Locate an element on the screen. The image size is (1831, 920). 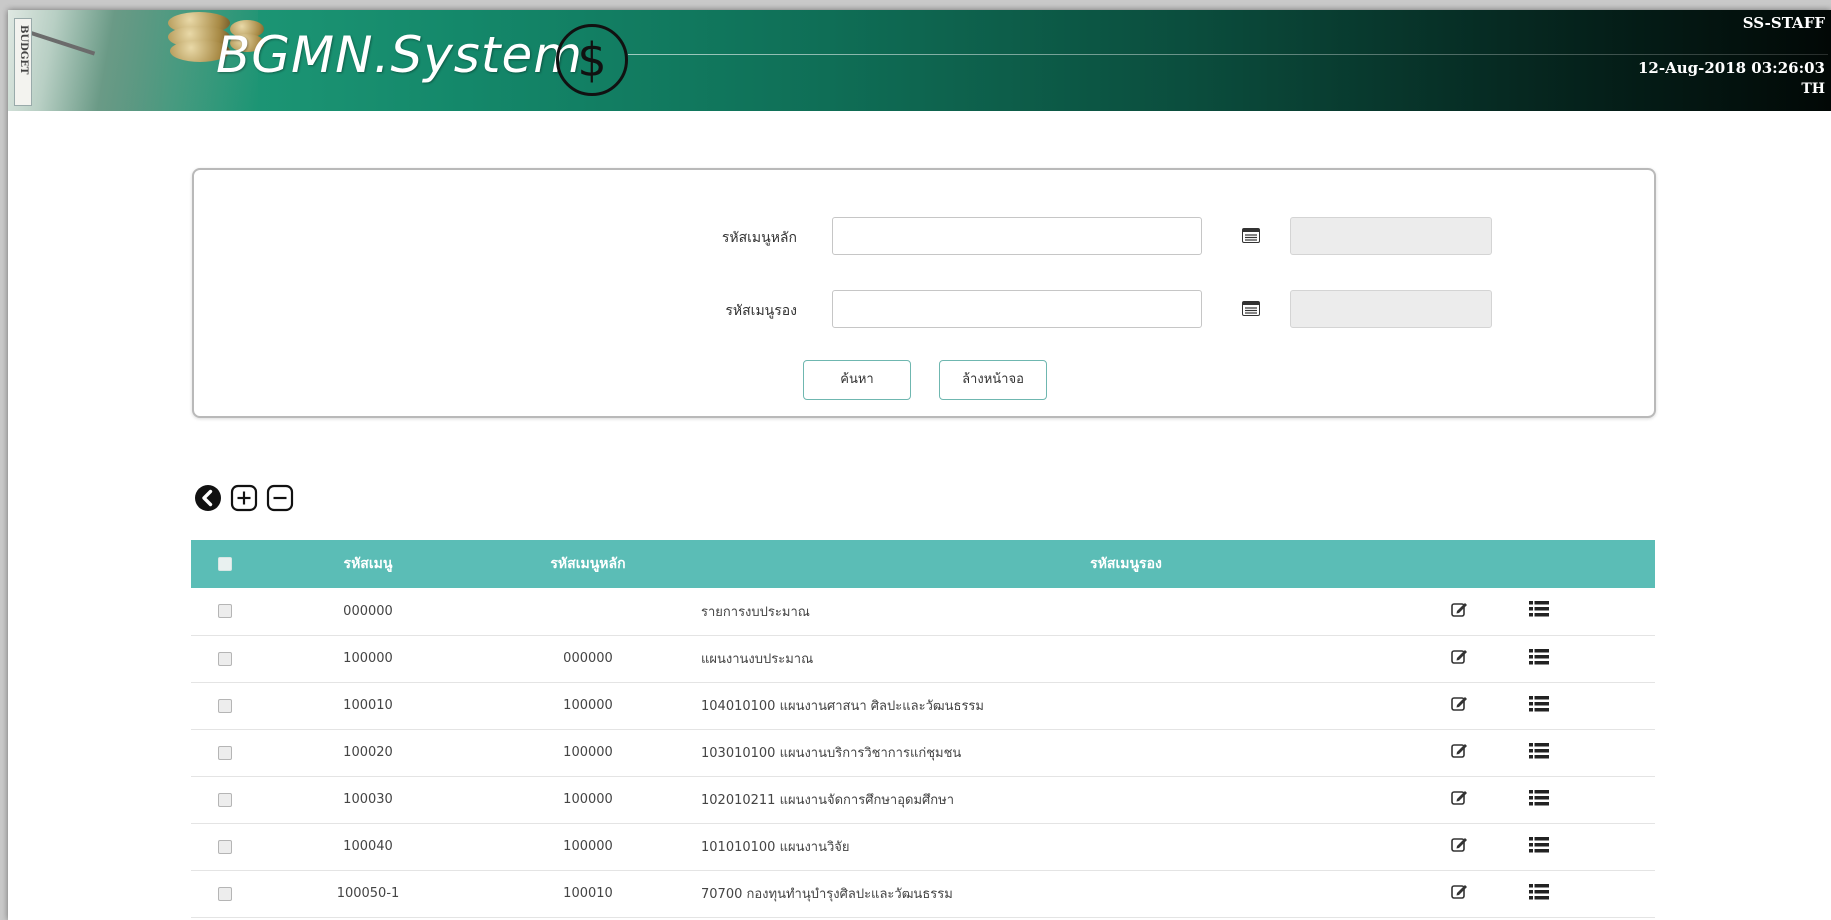
sub-code-input is located at coordinates (1017, 309).